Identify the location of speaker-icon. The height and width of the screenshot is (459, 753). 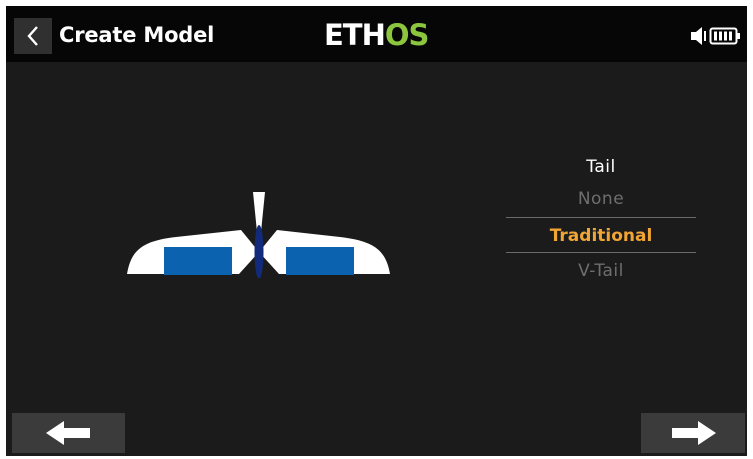
(698, 36).